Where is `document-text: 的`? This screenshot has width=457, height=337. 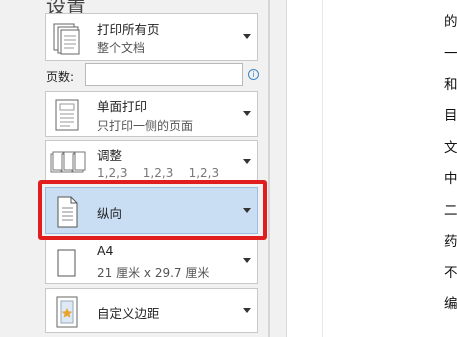
document-text: 的 is located at coordinates (450, 22).